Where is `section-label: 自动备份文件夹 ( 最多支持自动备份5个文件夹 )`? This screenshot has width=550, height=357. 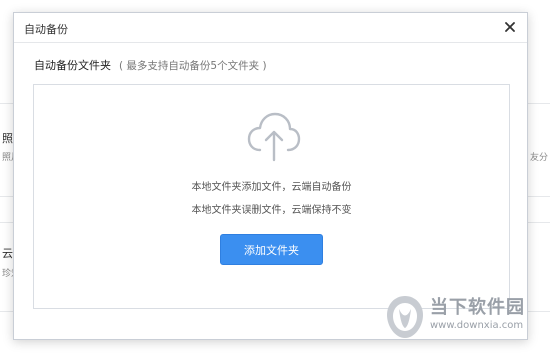 section-label: 自动备份文件夹 ( 最多支持自动备份5个文件夹 ) is located at coordinates (150, 65).